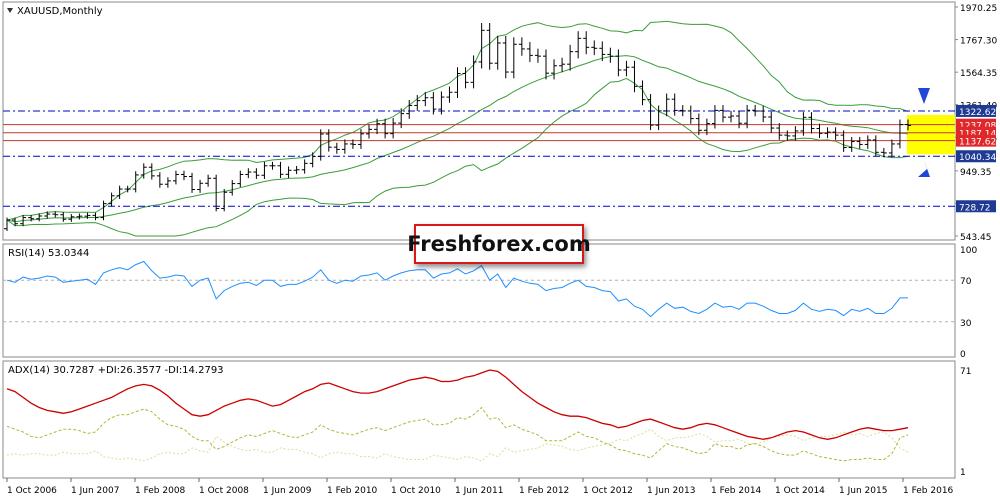 This screenshot has height=504, width=1000. I want to click on rsi-axis: 100 70 30 0, so click(968, 303).